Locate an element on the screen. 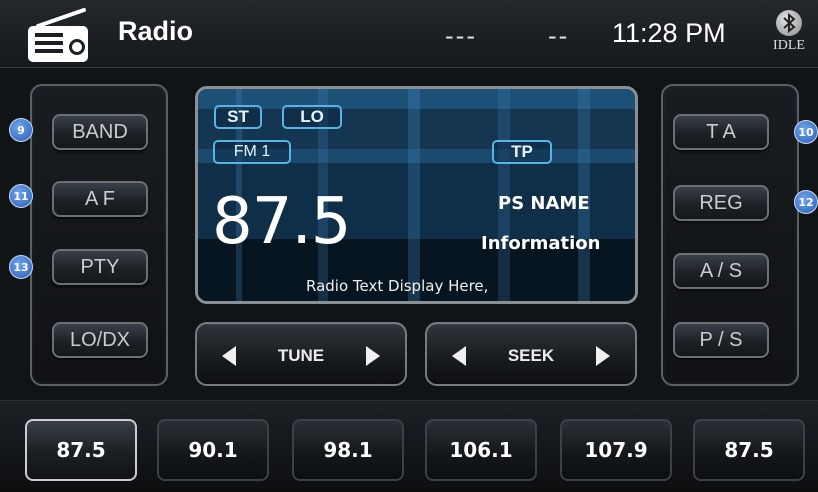  clock: 11:28 PM is located at coordinates (669, 33).